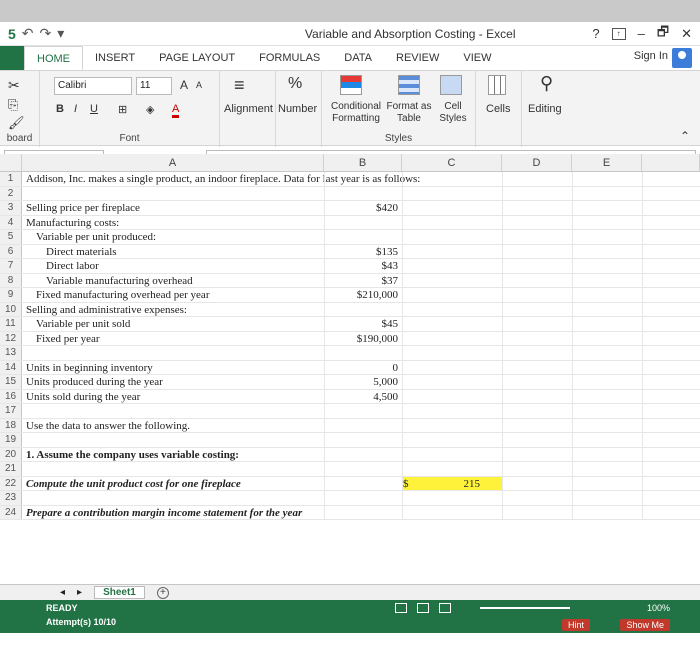 This screenshot has width=700, height=655. Describe the element at coordinates (154, 86) in the screenshot. I see `font-size-select: 11` at that location.